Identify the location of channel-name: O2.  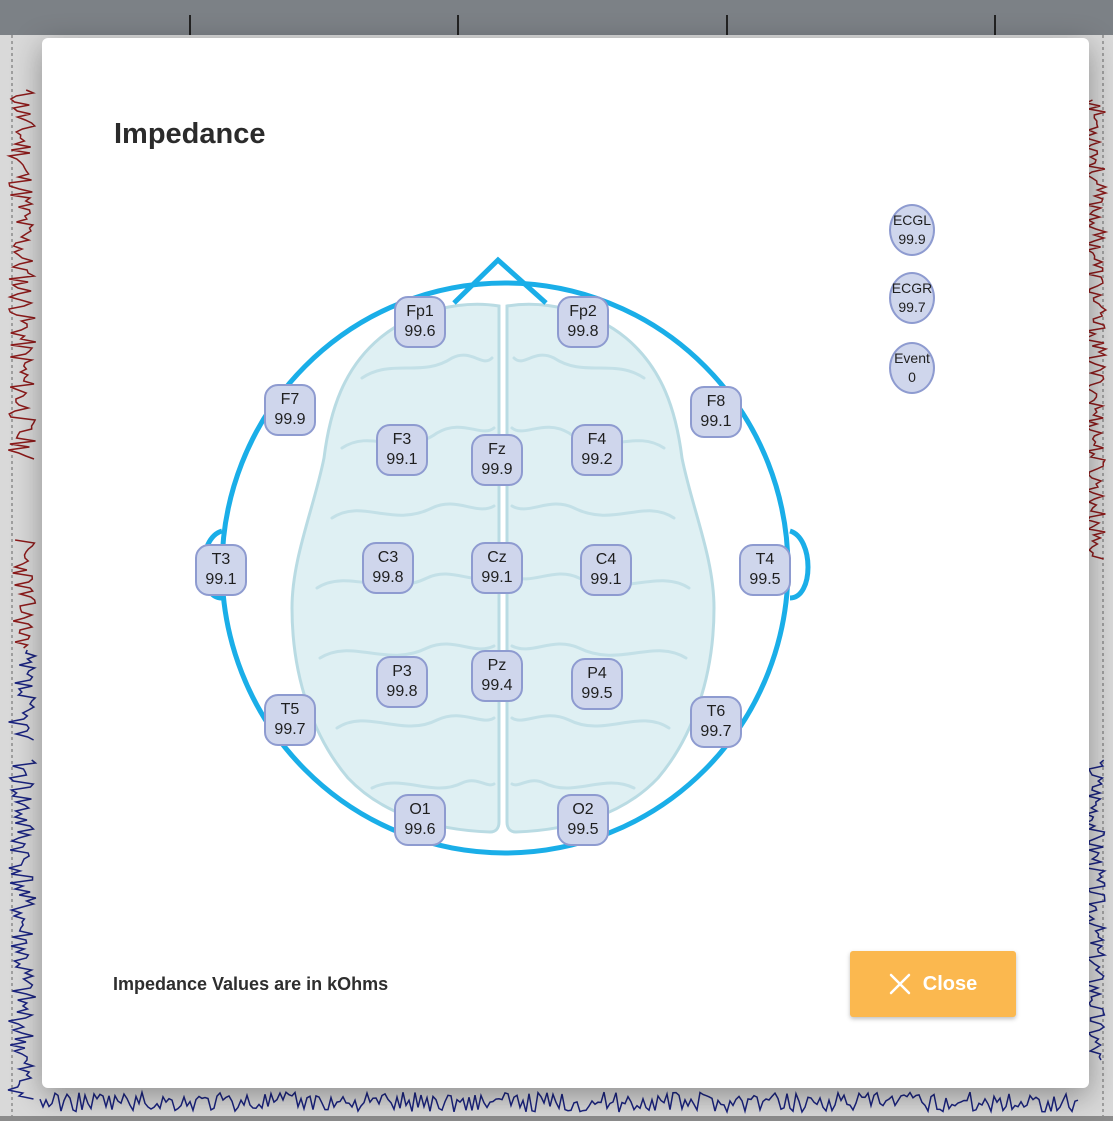
(583, 809).